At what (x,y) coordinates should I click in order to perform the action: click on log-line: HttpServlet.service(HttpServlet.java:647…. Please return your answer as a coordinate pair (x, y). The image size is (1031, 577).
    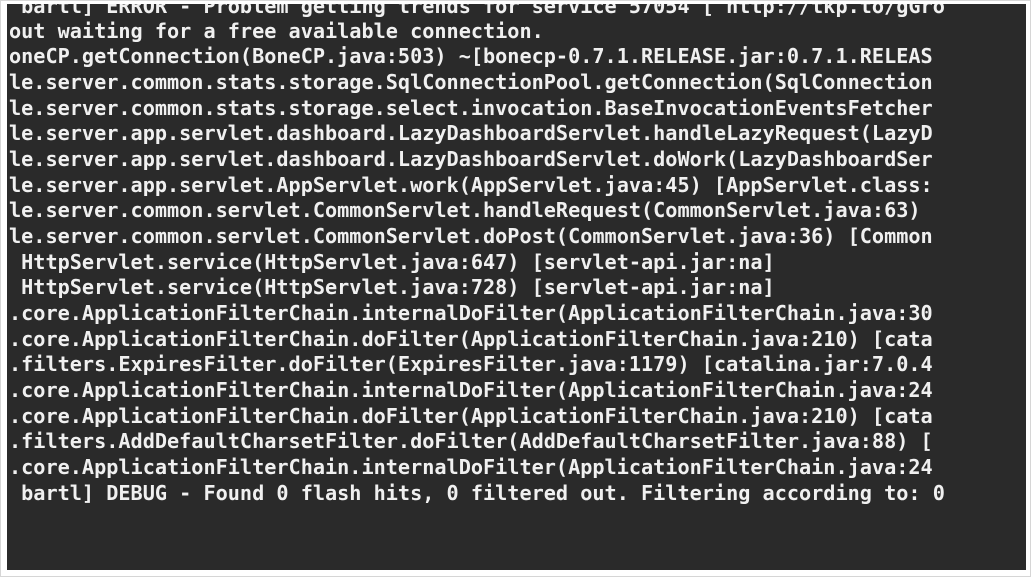
    Looking at the image, I should click on (392, 262).